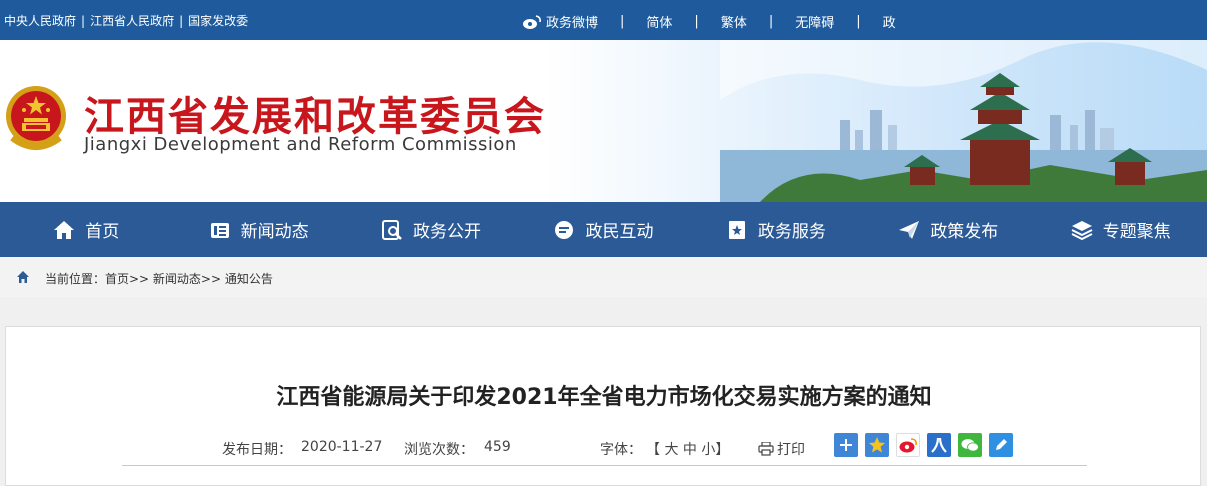 The width and height of the screenshot is (1207, 486). I want to click on nav-label: 首页, so click(102, 232).